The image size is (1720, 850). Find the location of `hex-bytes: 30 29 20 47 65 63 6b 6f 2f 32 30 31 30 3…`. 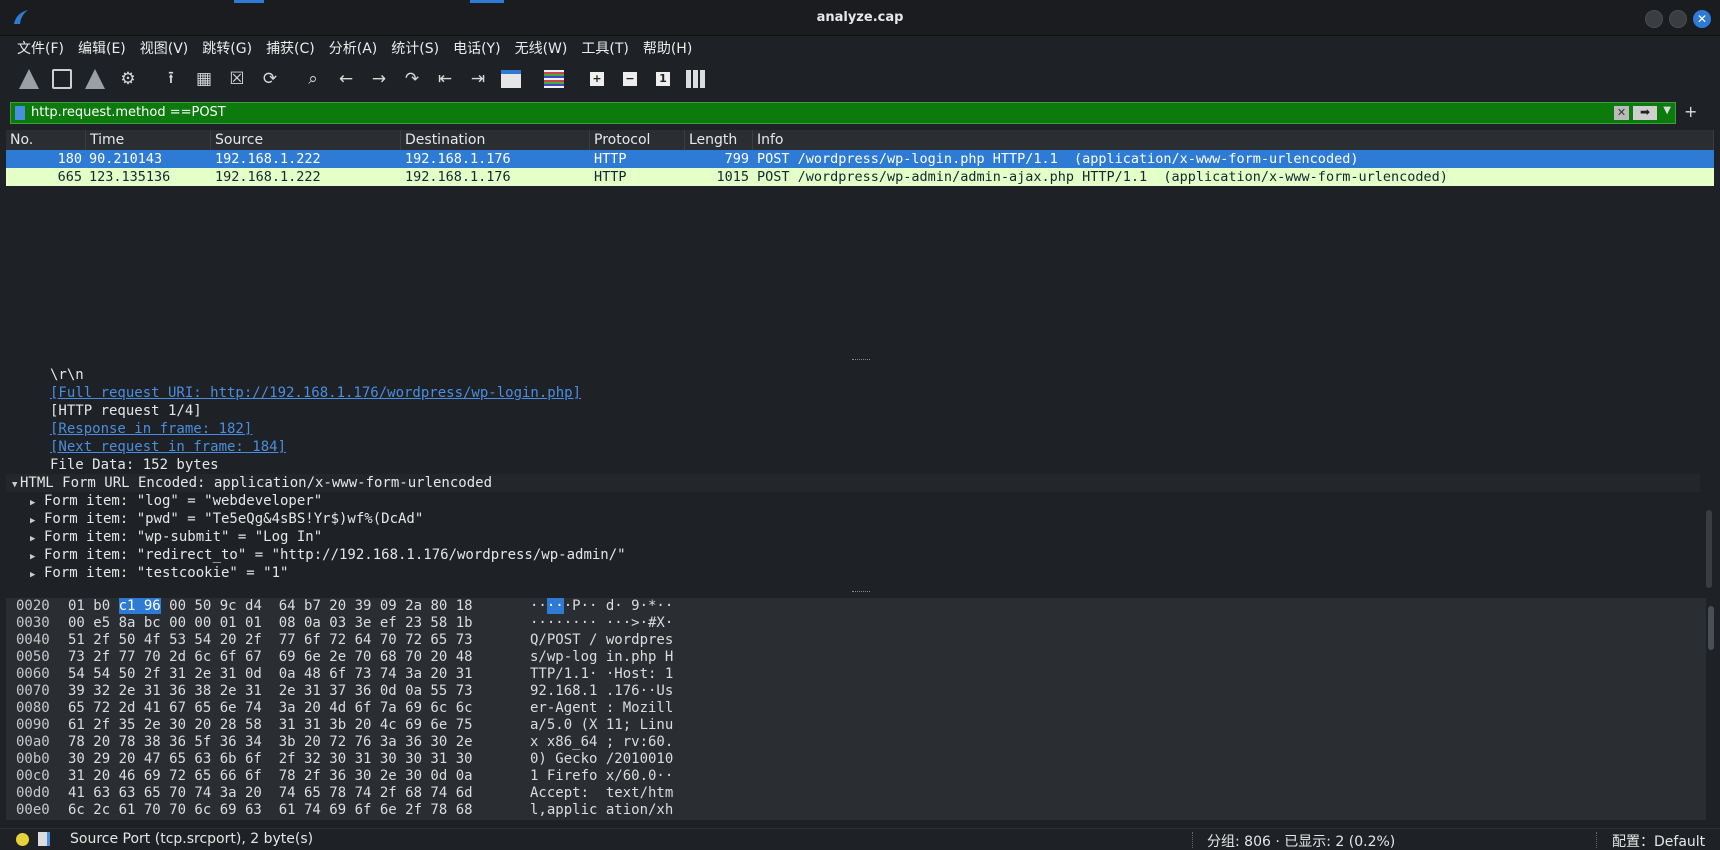

hex-bytes: 30 29 20 47 65 63 6b 6f 2f 32 30 31 30 3… is located at coordinates (295, 759).